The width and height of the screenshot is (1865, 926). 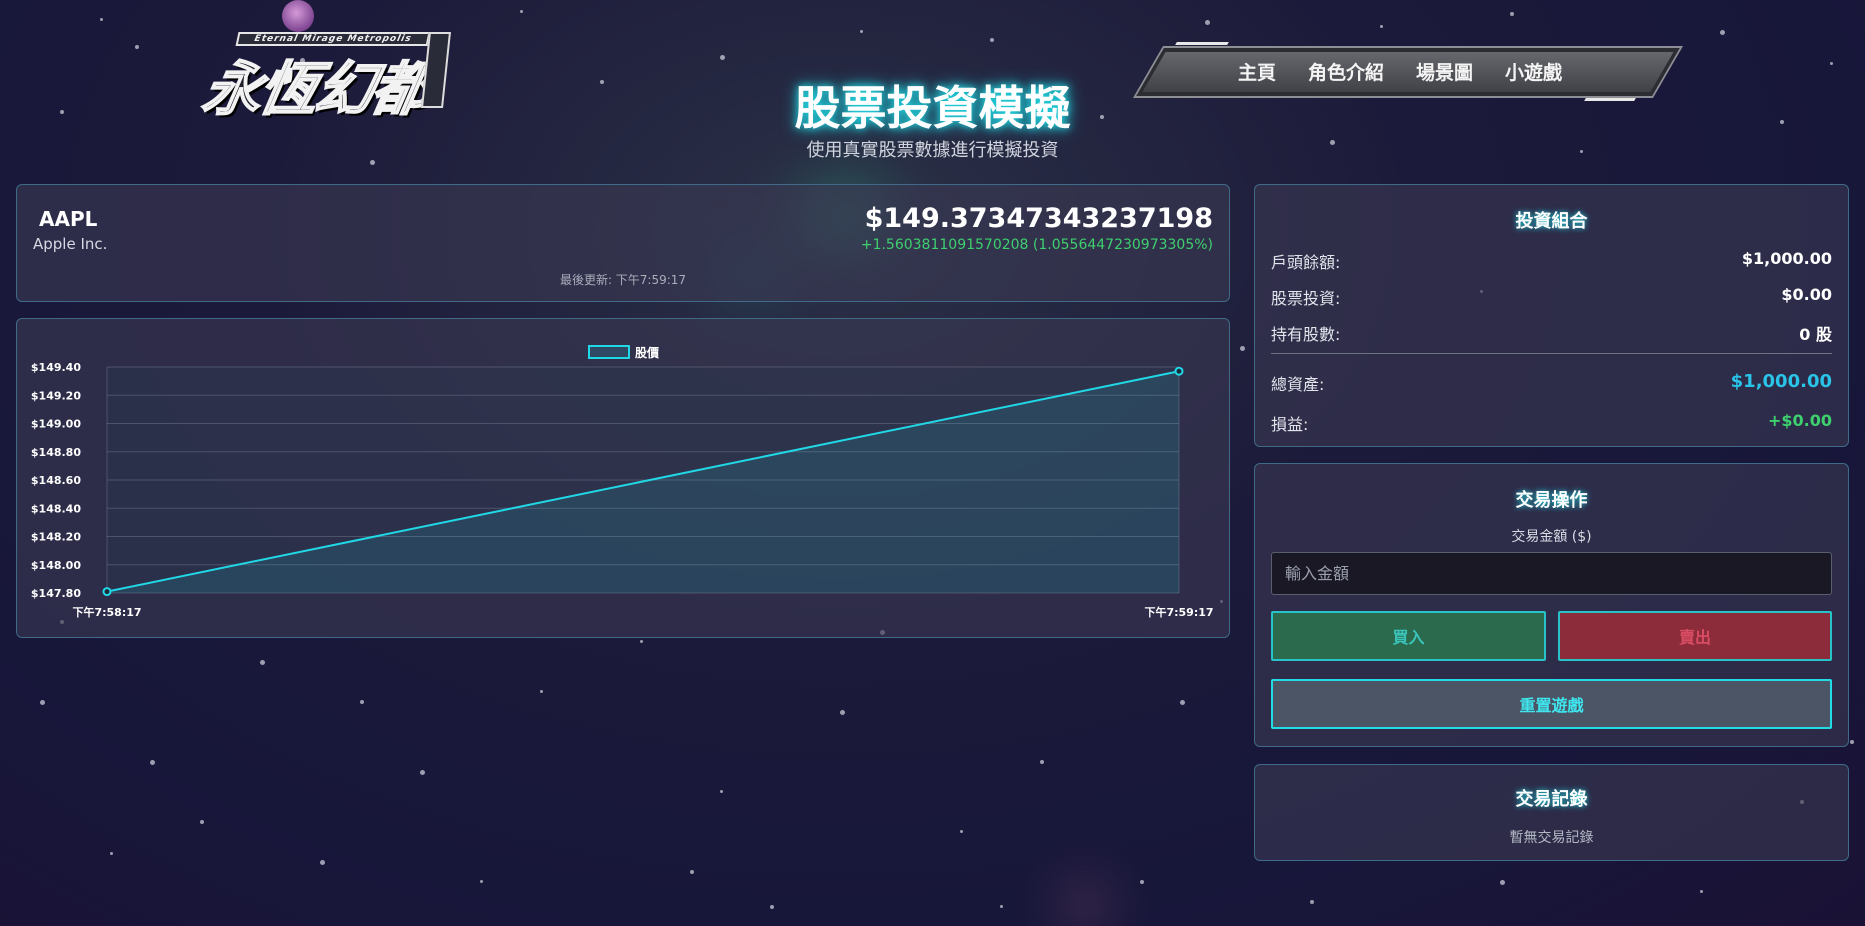 What do you see at coordinates (56, 452) in the screenshot?
I see `y-tick-label: $148.80` at bounding box center [56, 452].